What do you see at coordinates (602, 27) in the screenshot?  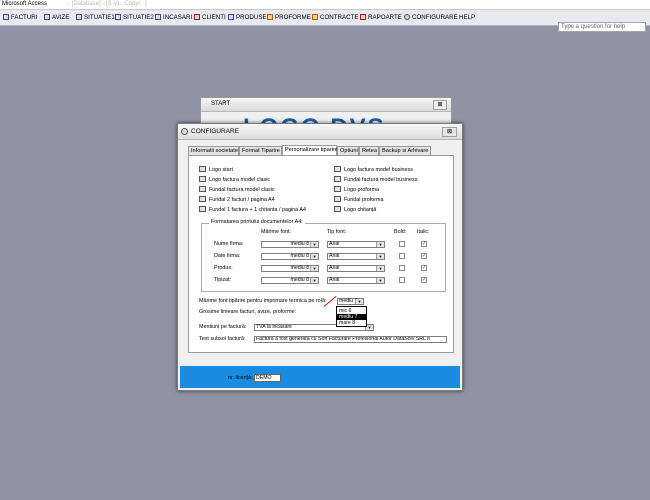 I see `help-search-input: Type a question for help` at bounding box center [602, 27].